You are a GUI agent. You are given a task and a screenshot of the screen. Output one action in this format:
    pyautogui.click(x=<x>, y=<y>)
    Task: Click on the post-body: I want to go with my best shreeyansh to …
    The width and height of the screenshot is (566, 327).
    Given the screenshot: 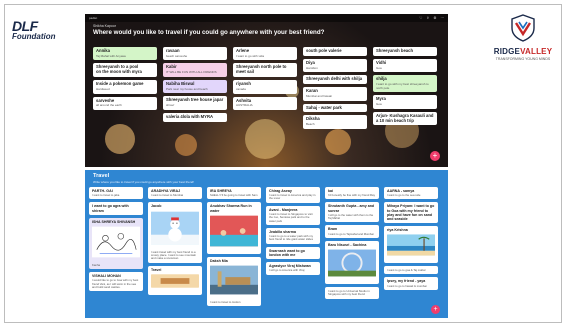 What is the action you would take?
    pyautogui.click(x=402, y=86)
    